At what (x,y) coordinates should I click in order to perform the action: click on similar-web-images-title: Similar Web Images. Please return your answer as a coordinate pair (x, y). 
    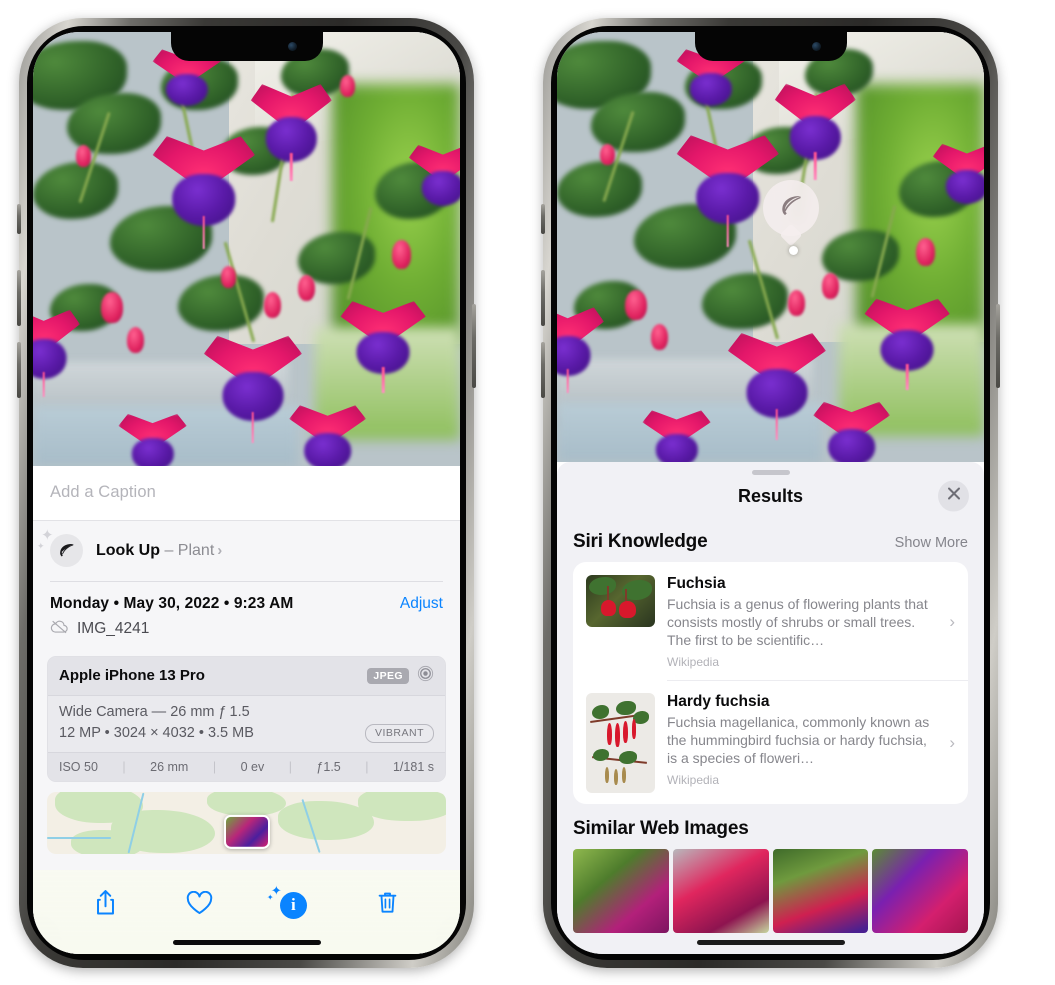
    Looking at the image, I should click on (661, 829).